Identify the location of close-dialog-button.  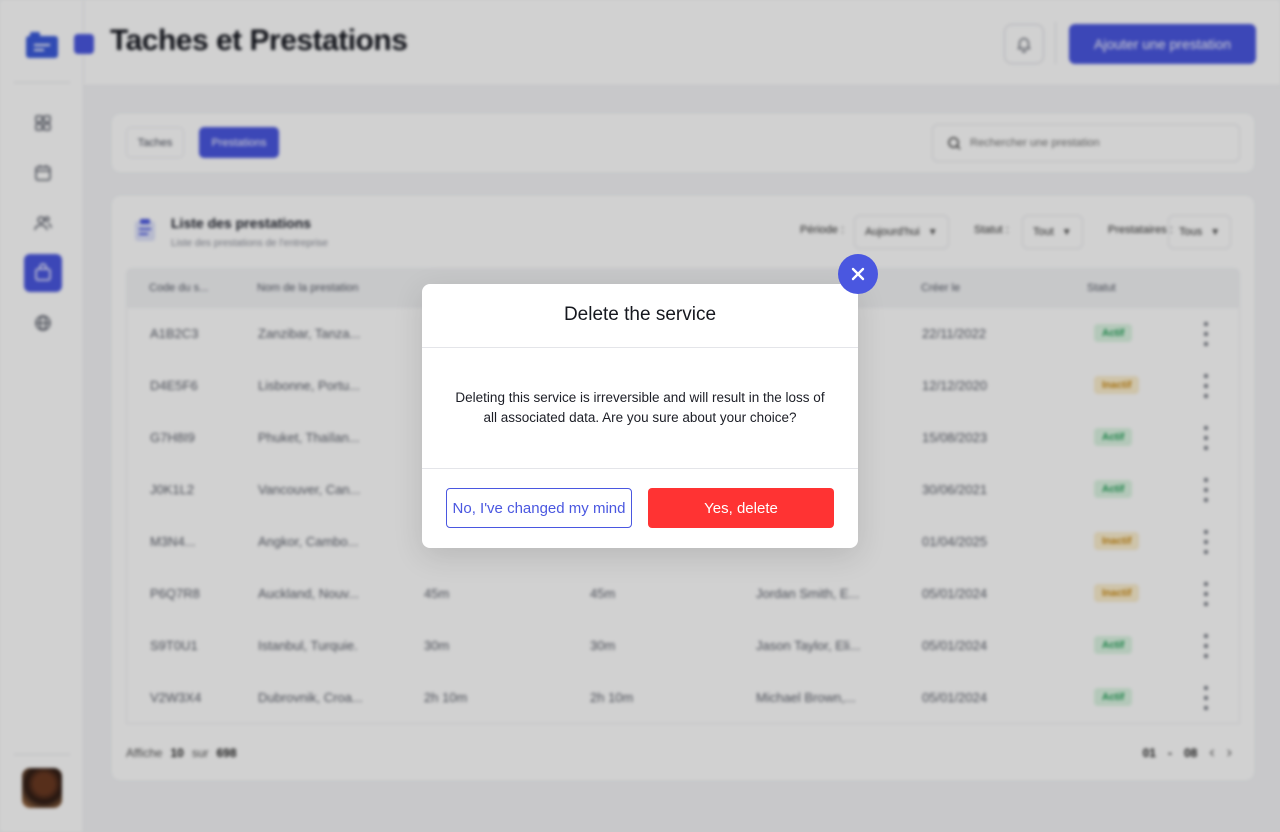
(858, 274).